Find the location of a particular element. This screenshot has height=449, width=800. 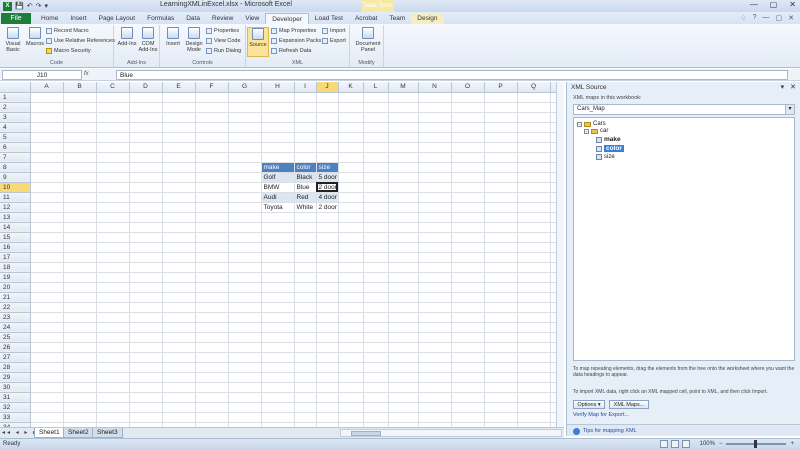

row-header: 9 is located at coordinates (15, 177).